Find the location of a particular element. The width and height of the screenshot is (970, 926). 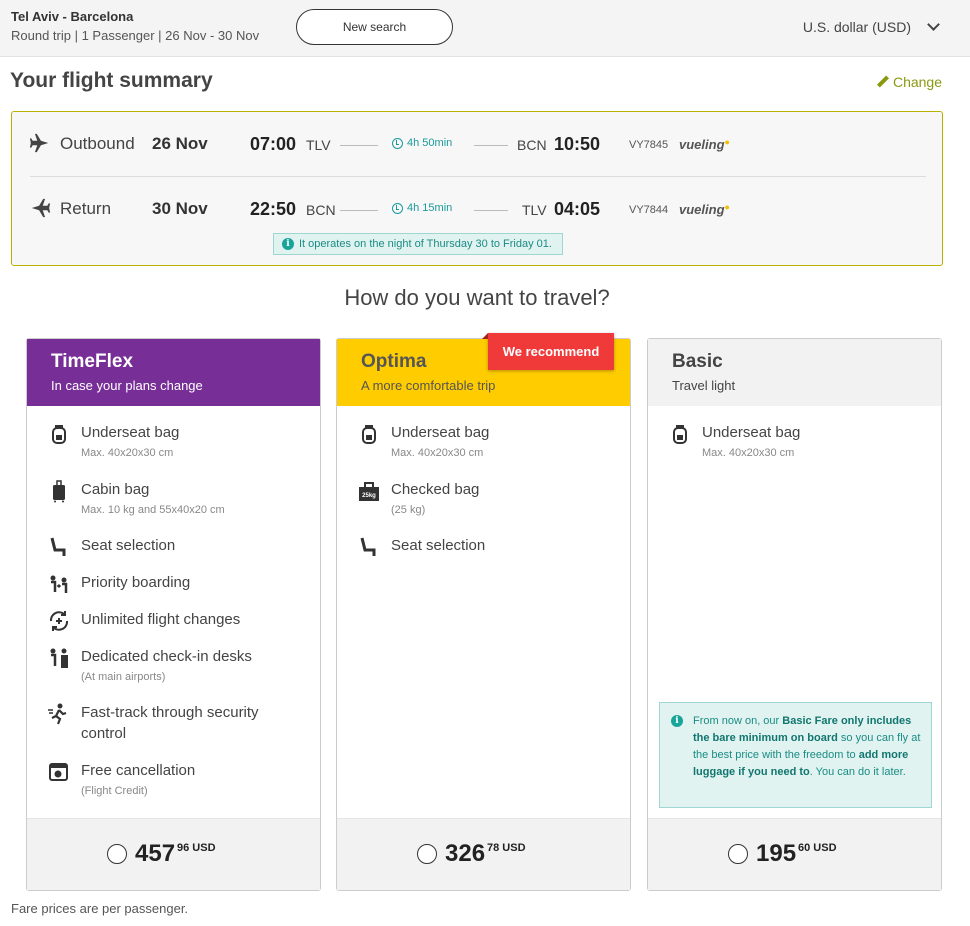

feature-title: Unlimited flight changes is located at coordinates (161, 619).